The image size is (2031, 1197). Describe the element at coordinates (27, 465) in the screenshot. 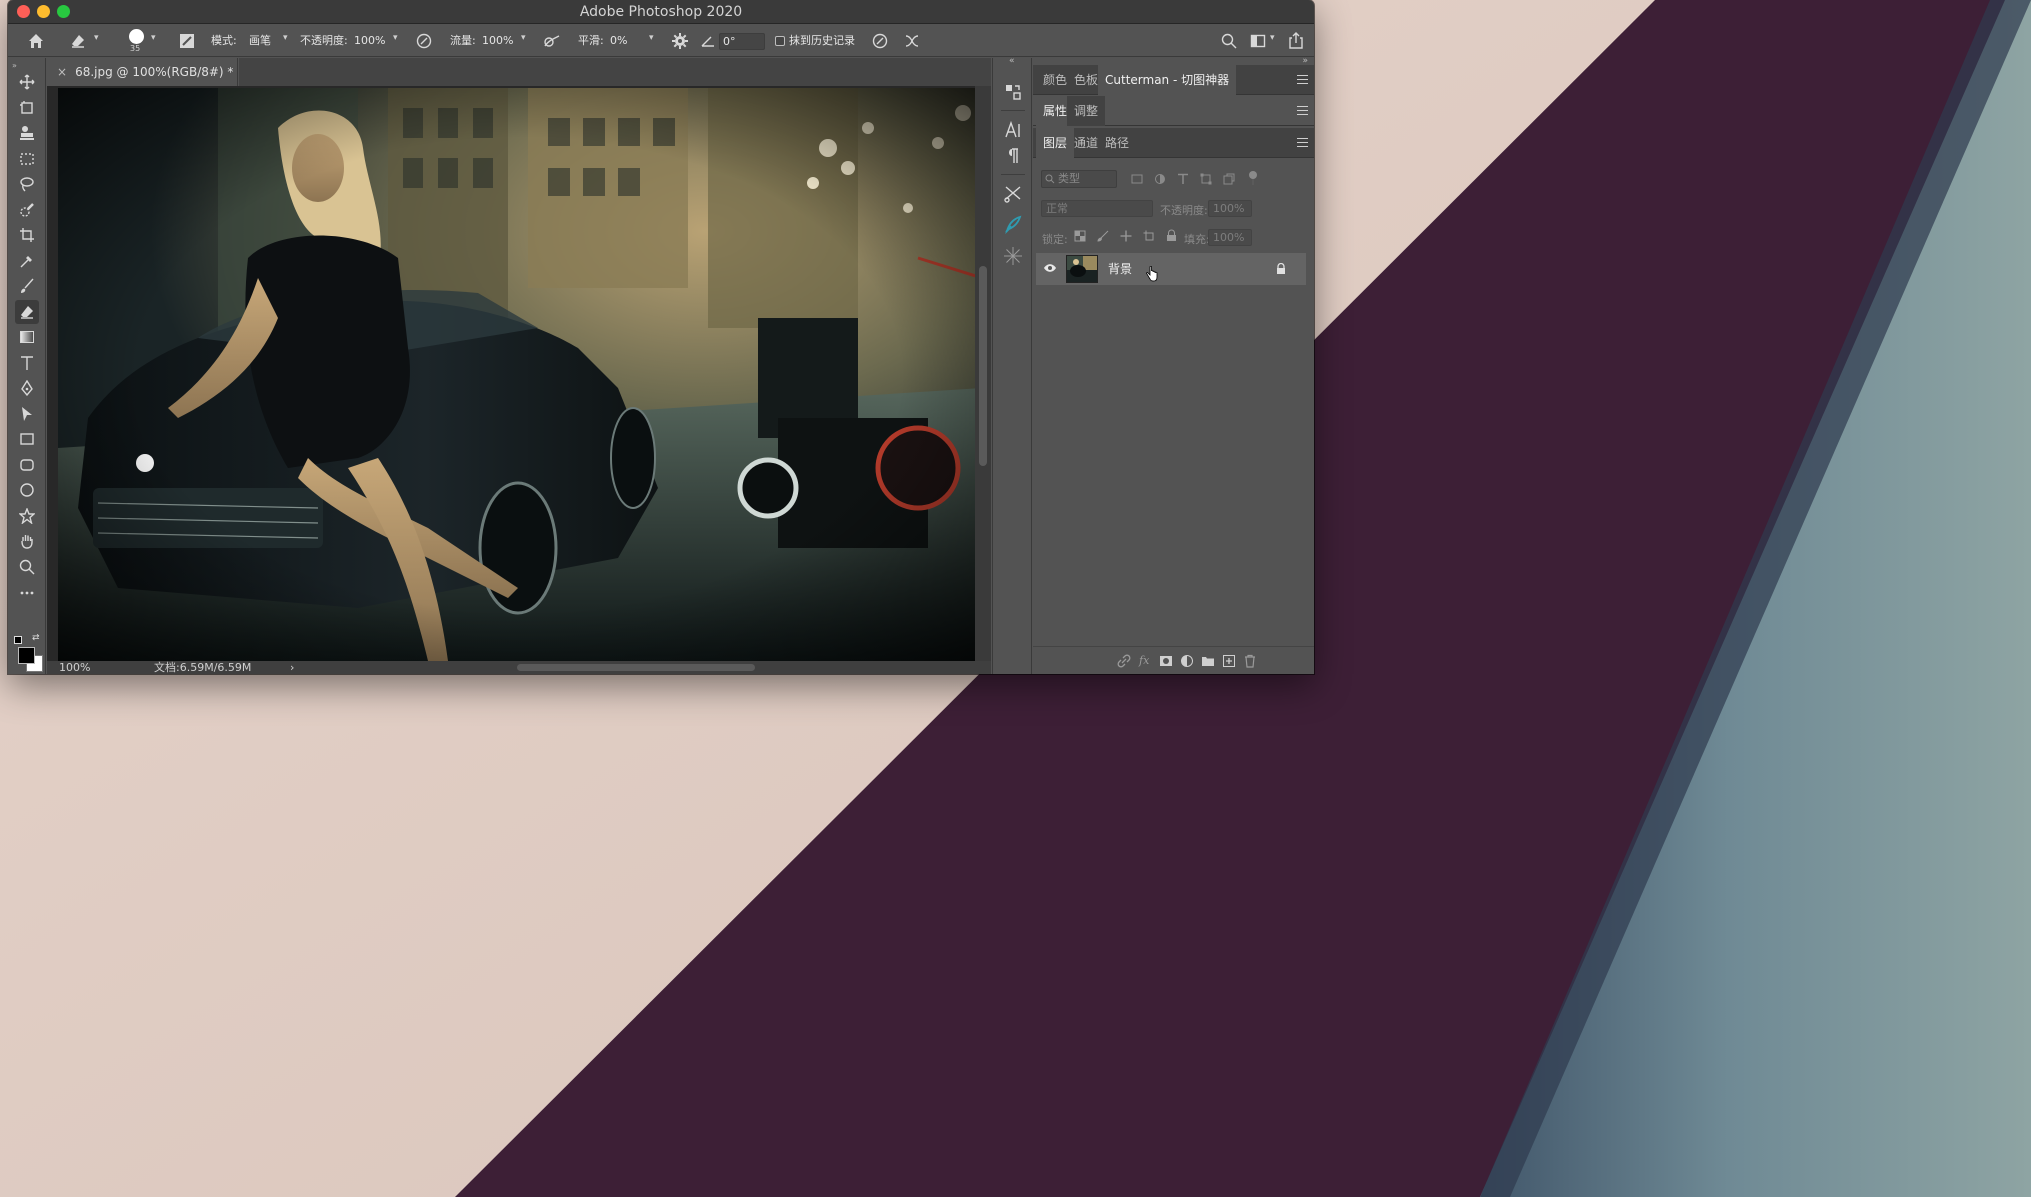

I see `rounded-rectangle-tool` at that location.